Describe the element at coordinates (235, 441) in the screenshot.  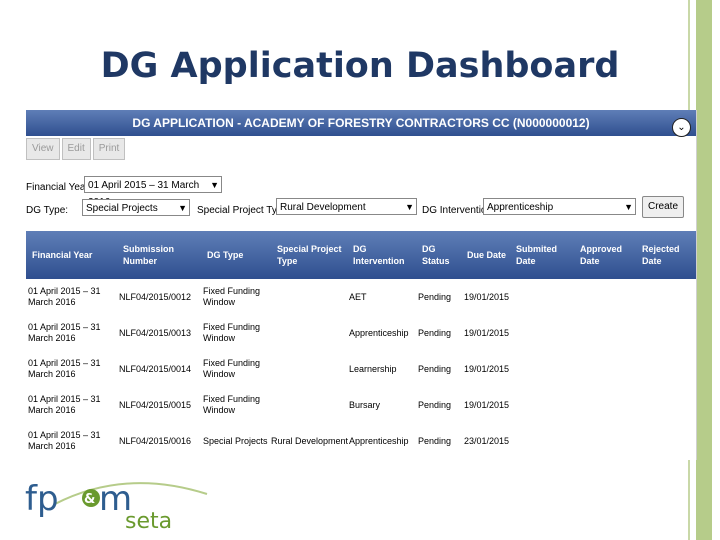
I see `dg-type-cell: Special Projects` at that location.